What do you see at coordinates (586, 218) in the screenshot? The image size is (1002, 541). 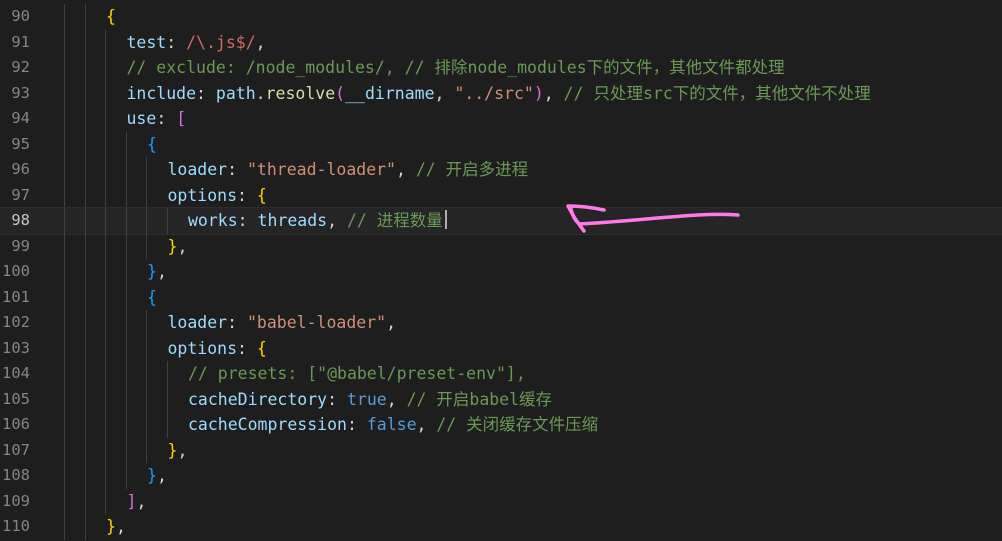 I see `arrow-head` at bounding box center [586, 218].